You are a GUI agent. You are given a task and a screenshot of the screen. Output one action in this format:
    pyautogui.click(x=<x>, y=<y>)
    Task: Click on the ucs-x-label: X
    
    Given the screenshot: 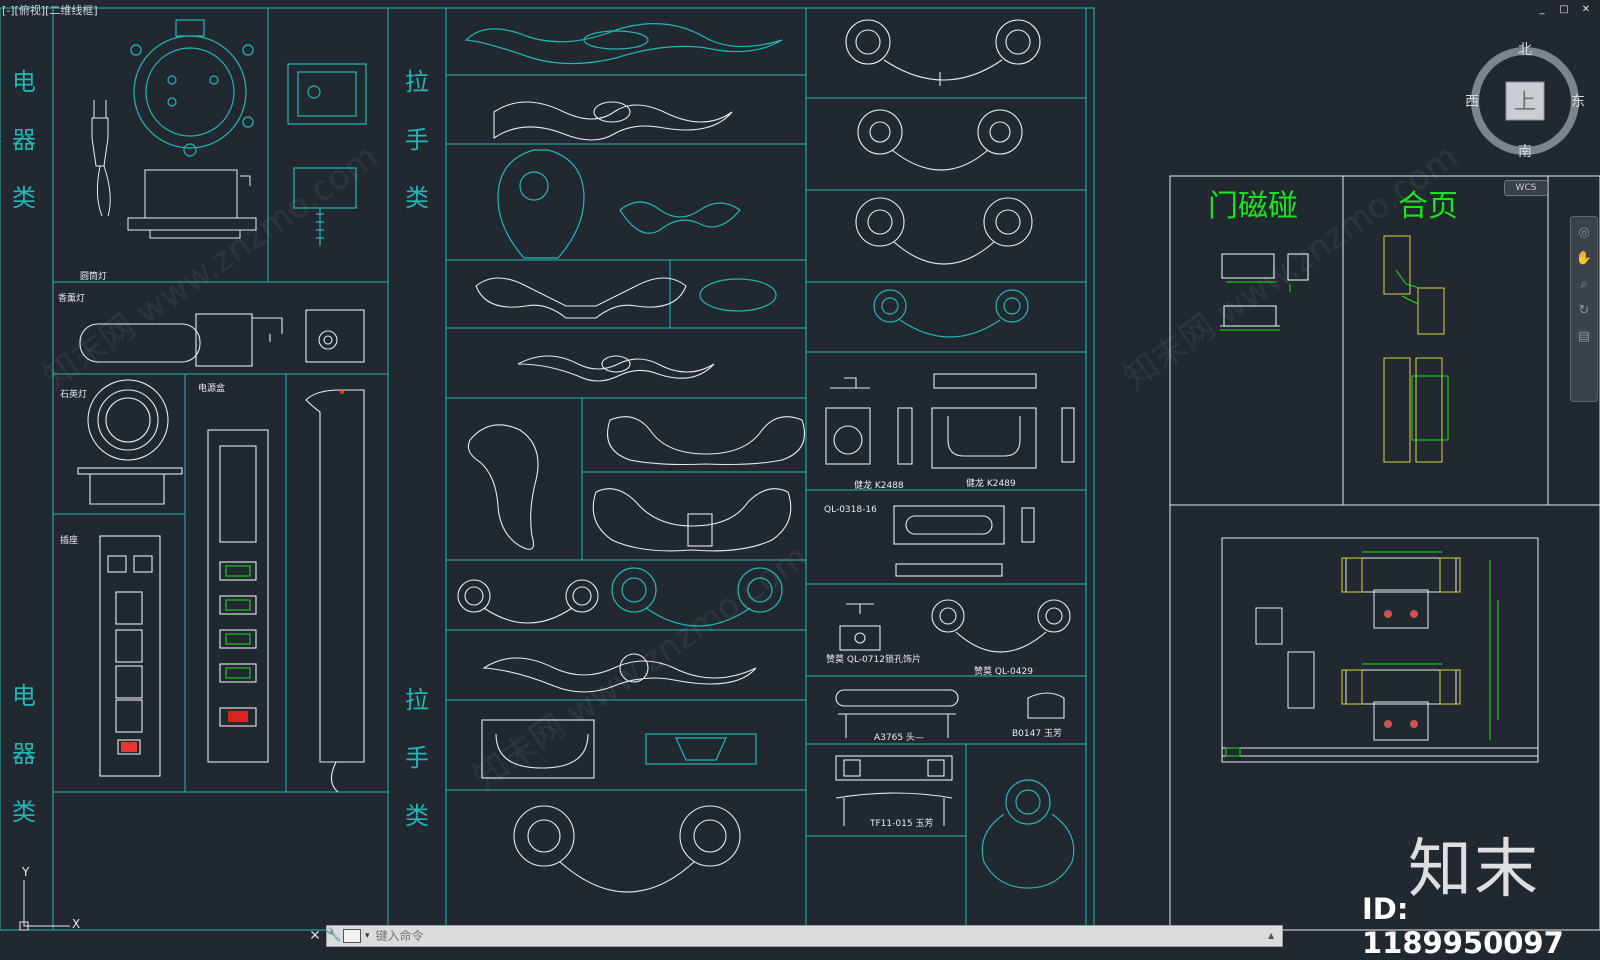 What is the action you would take?
    pyautogui.click(x=76, y=924)
    